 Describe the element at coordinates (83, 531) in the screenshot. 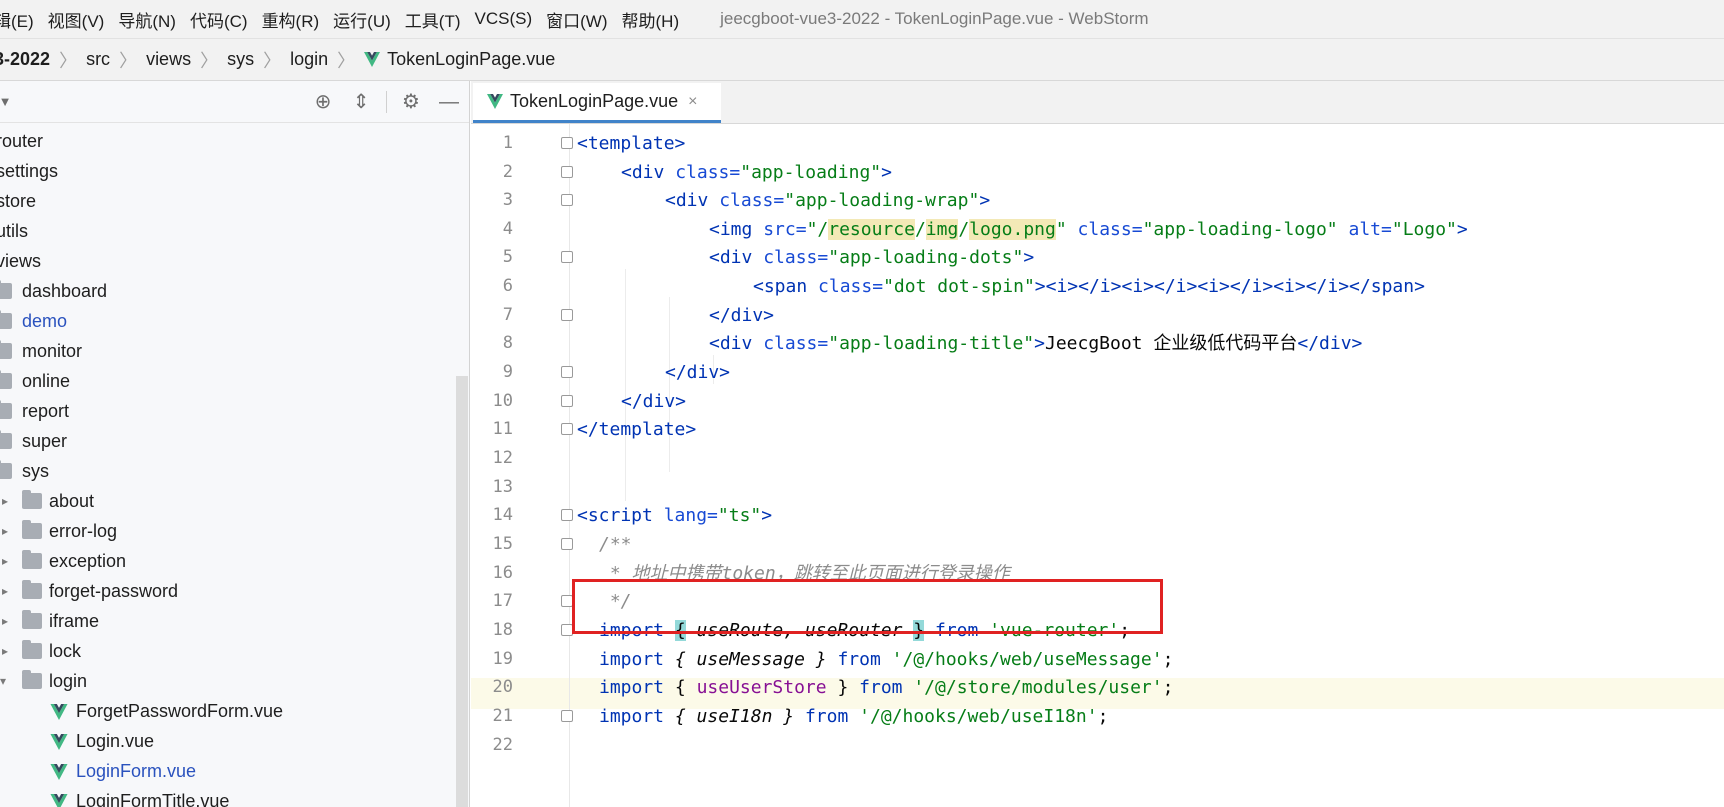

I see `tree-item-label: error-log` at that location.